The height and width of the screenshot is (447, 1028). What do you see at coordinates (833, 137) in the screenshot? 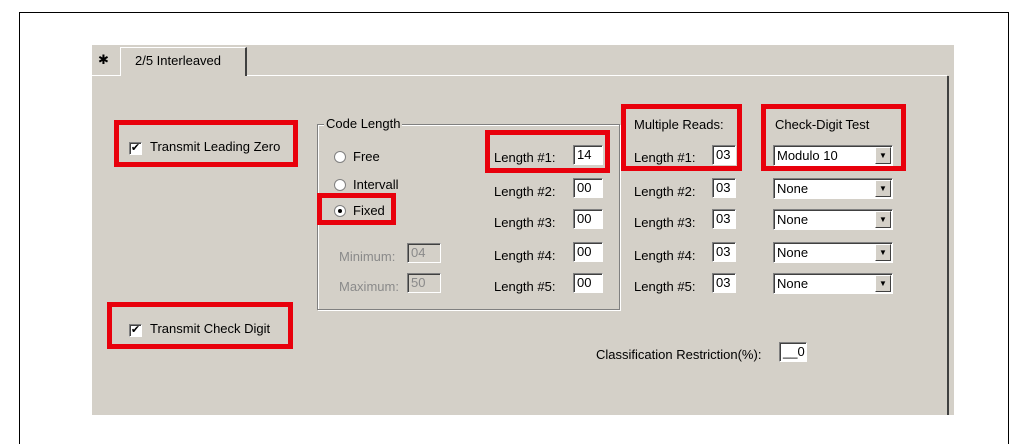
I see `highlight-check-digit-test` at bounding box center [833, 137].